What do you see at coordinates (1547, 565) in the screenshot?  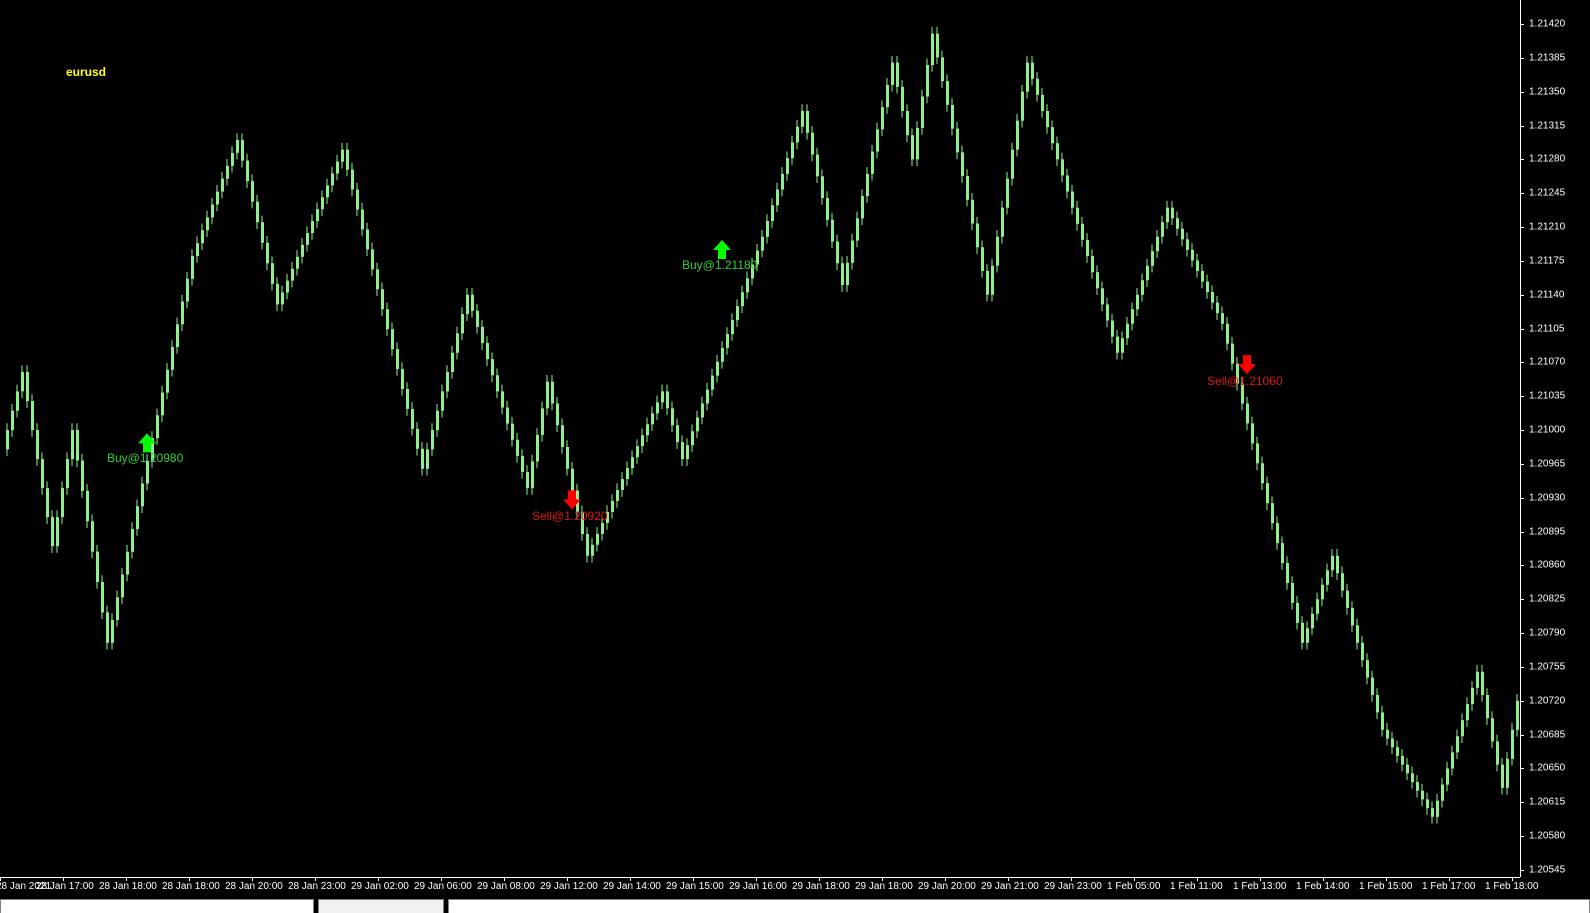 I see `price-tick-label: 1.20860` at bounding box center [1547, 565].